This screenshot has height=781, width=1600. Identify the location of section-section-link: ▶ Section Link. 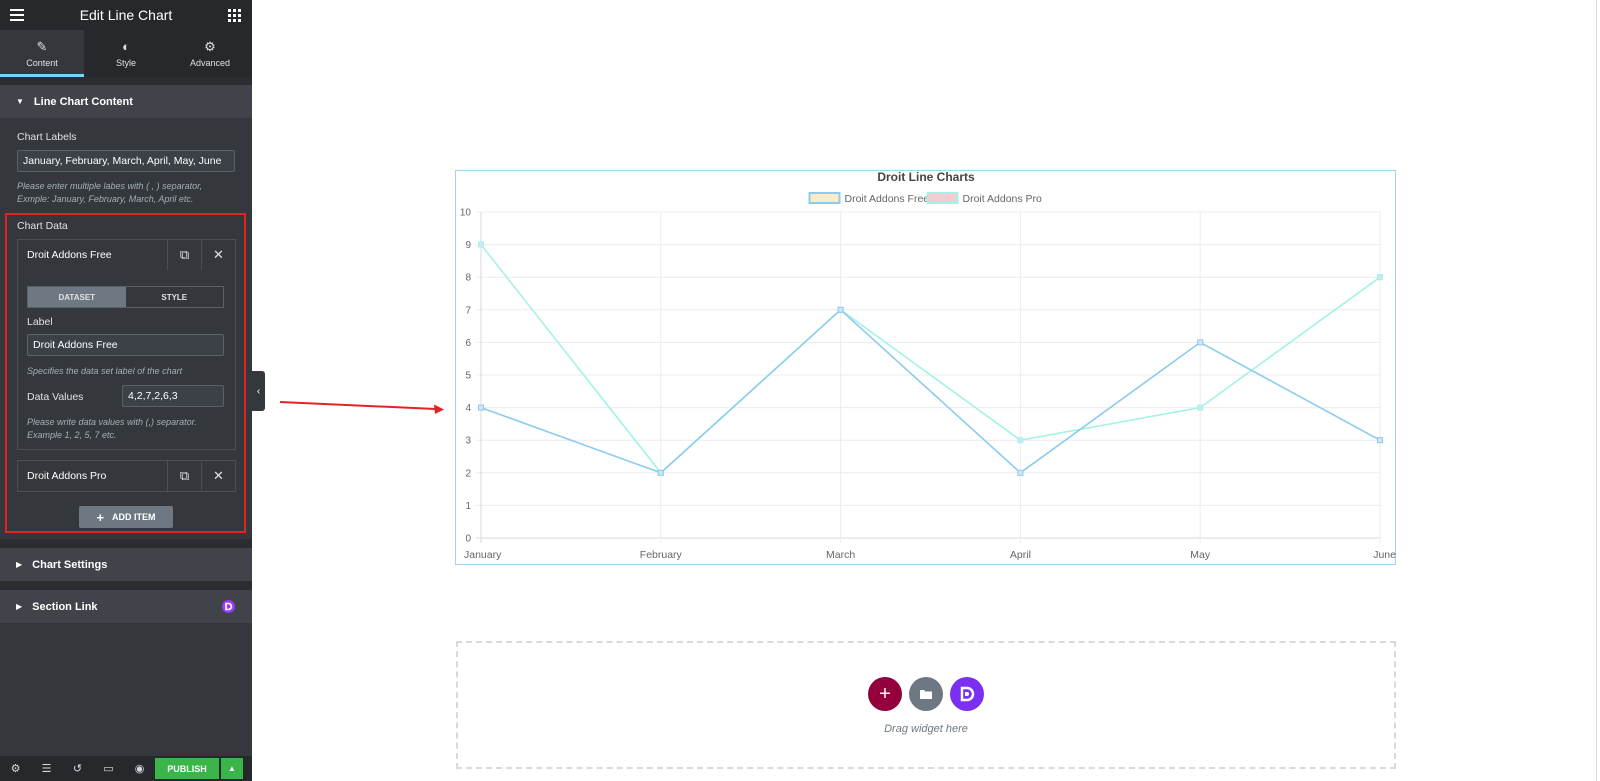
(126, 606).